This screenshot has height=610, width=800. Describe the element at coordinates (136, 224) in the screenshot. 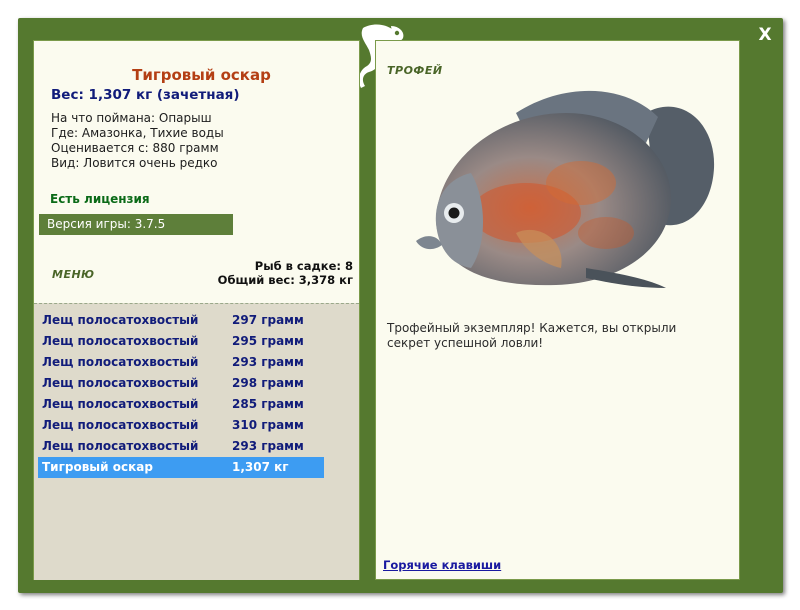

I see `version-bar: Версия игры: 3.7.5` at that location.